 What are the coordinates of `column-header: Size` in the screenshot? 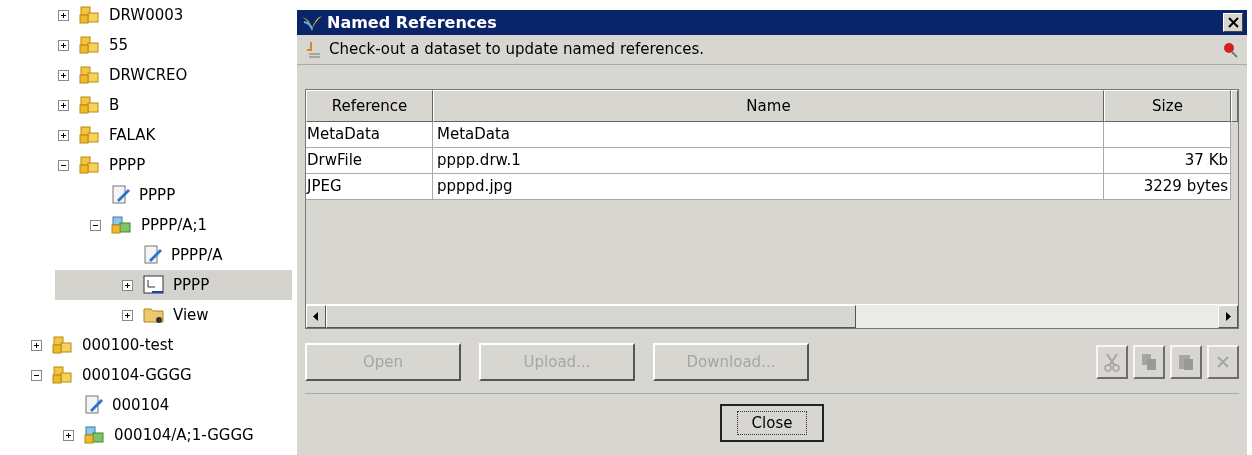 It's located at (1167, 106).